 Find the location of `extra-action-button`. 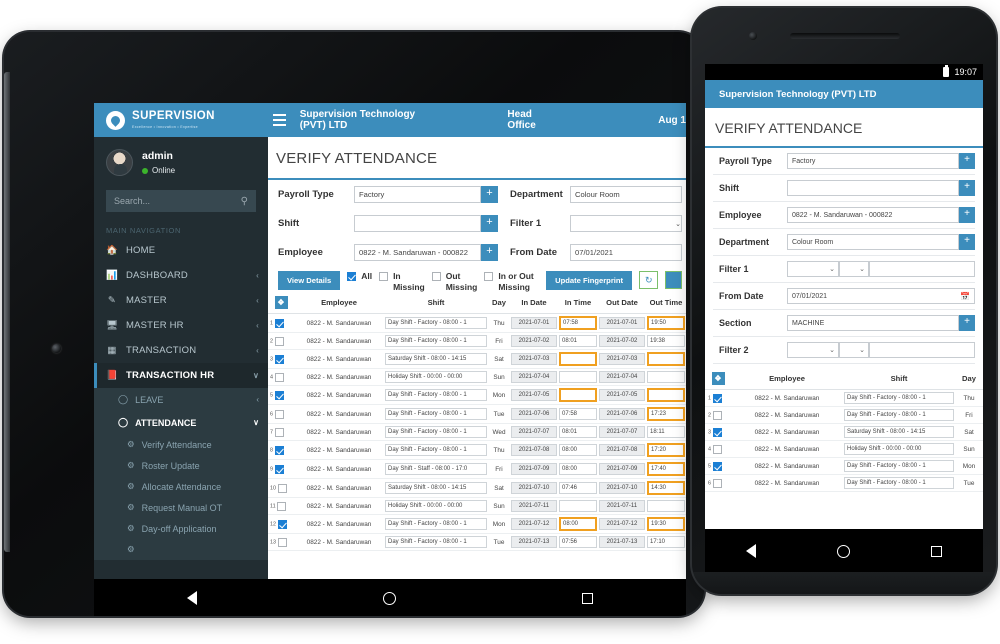

extra-action-button is located at coordinates (673, 280).